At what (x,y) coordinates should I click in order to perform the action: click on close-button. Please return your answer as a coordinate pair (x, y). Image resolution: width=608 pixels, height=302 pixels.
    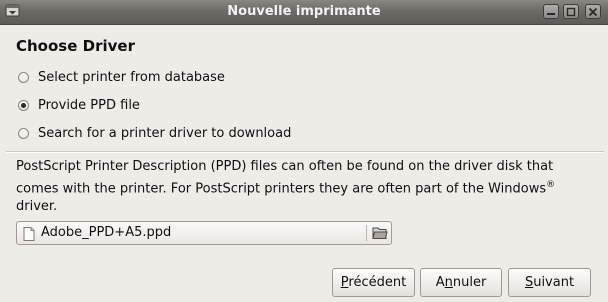
    Looking at the image, I should click on (593, 11).